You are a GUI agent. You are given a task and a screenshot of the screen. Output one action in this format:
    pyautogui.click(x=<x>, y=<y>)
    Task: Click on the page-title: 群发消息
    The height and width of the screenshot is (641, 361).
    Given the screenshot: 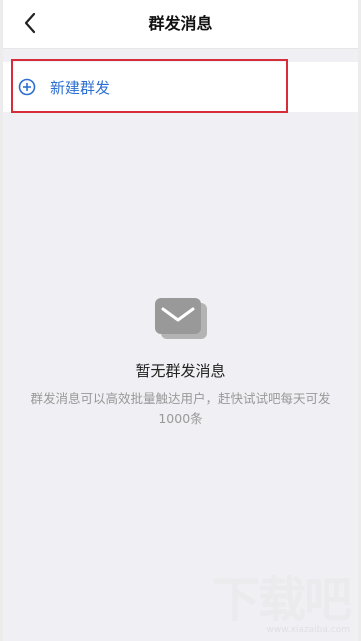 What is the action you would take?
    pyautogui.click(x=180, y=23)
    